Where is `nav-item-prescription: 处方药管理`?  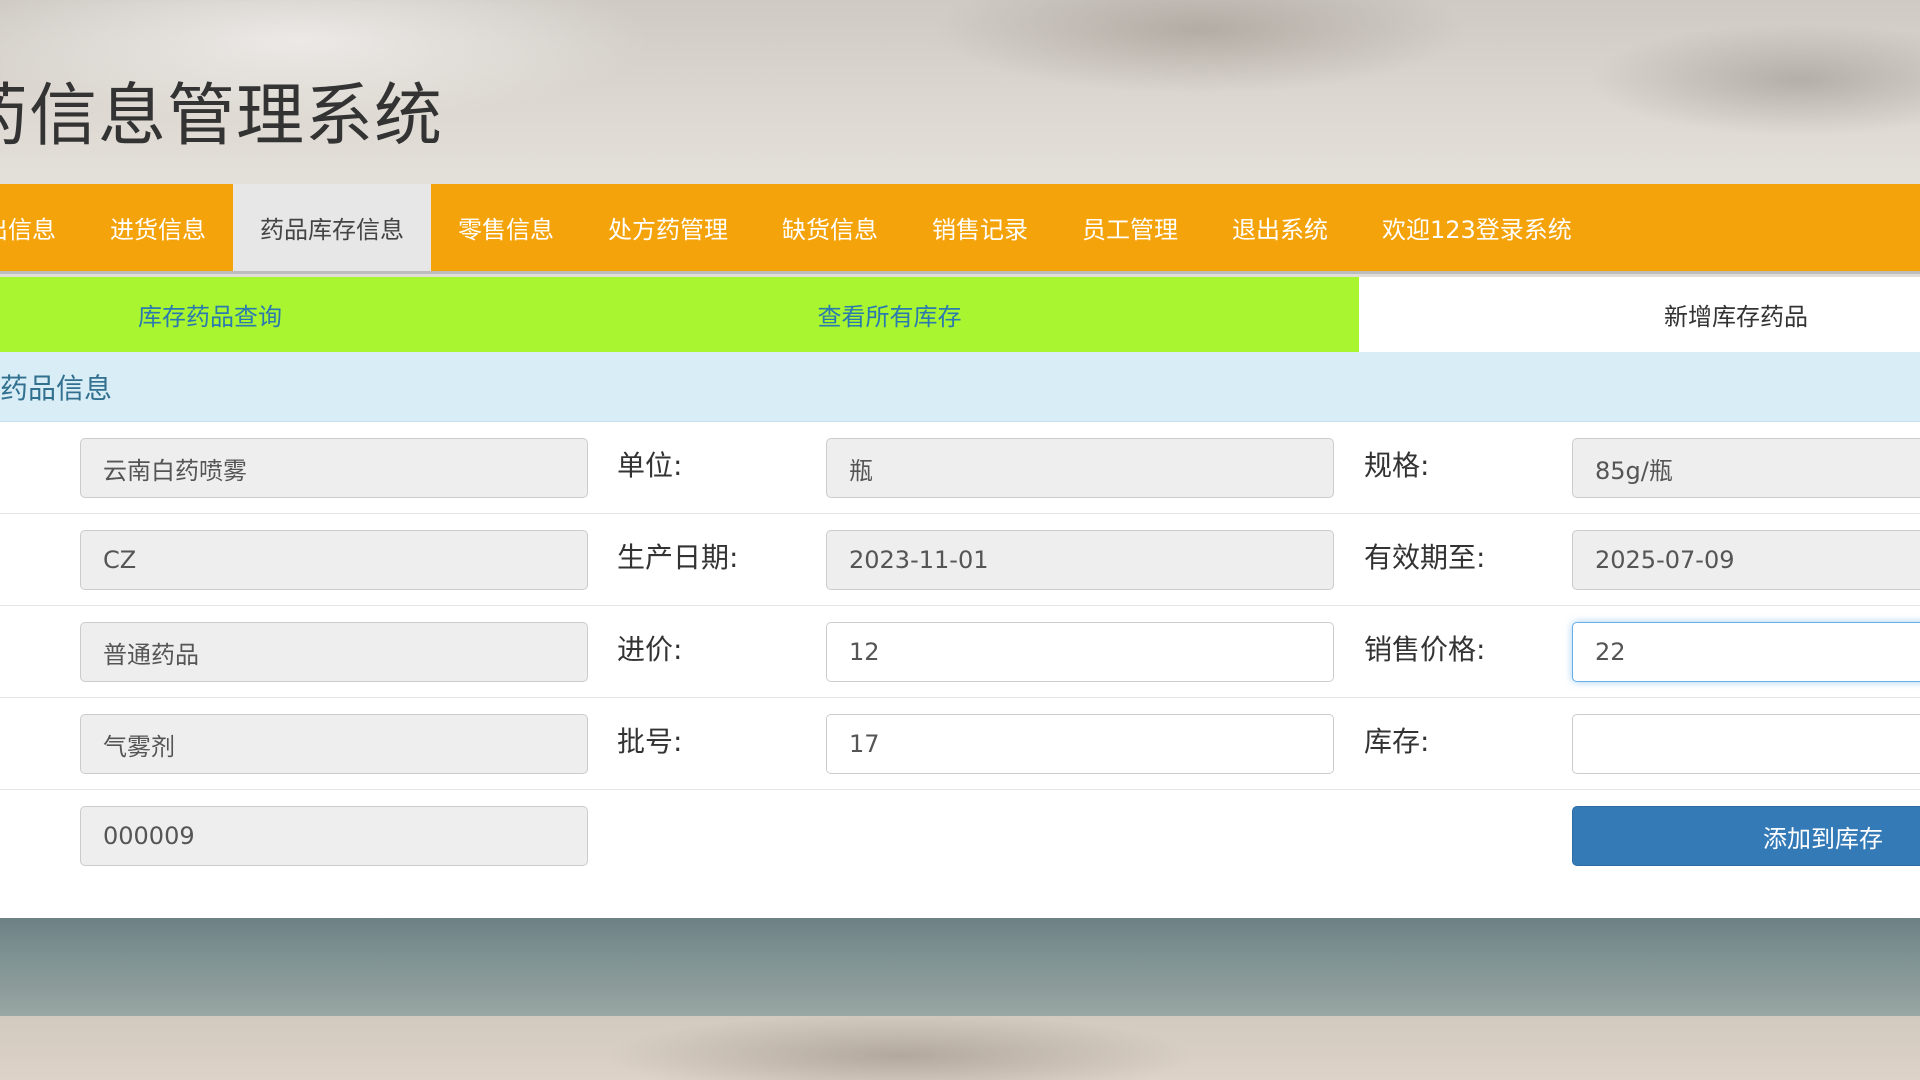
nav-item-prescription: 处方药管理 is located at coordinates (668, 227).